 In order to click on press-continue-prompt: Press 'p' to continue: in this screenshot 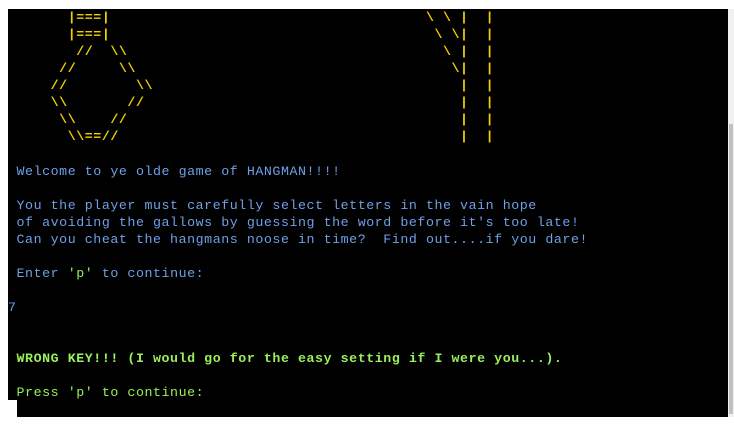, I will do `click(106, 392)`.